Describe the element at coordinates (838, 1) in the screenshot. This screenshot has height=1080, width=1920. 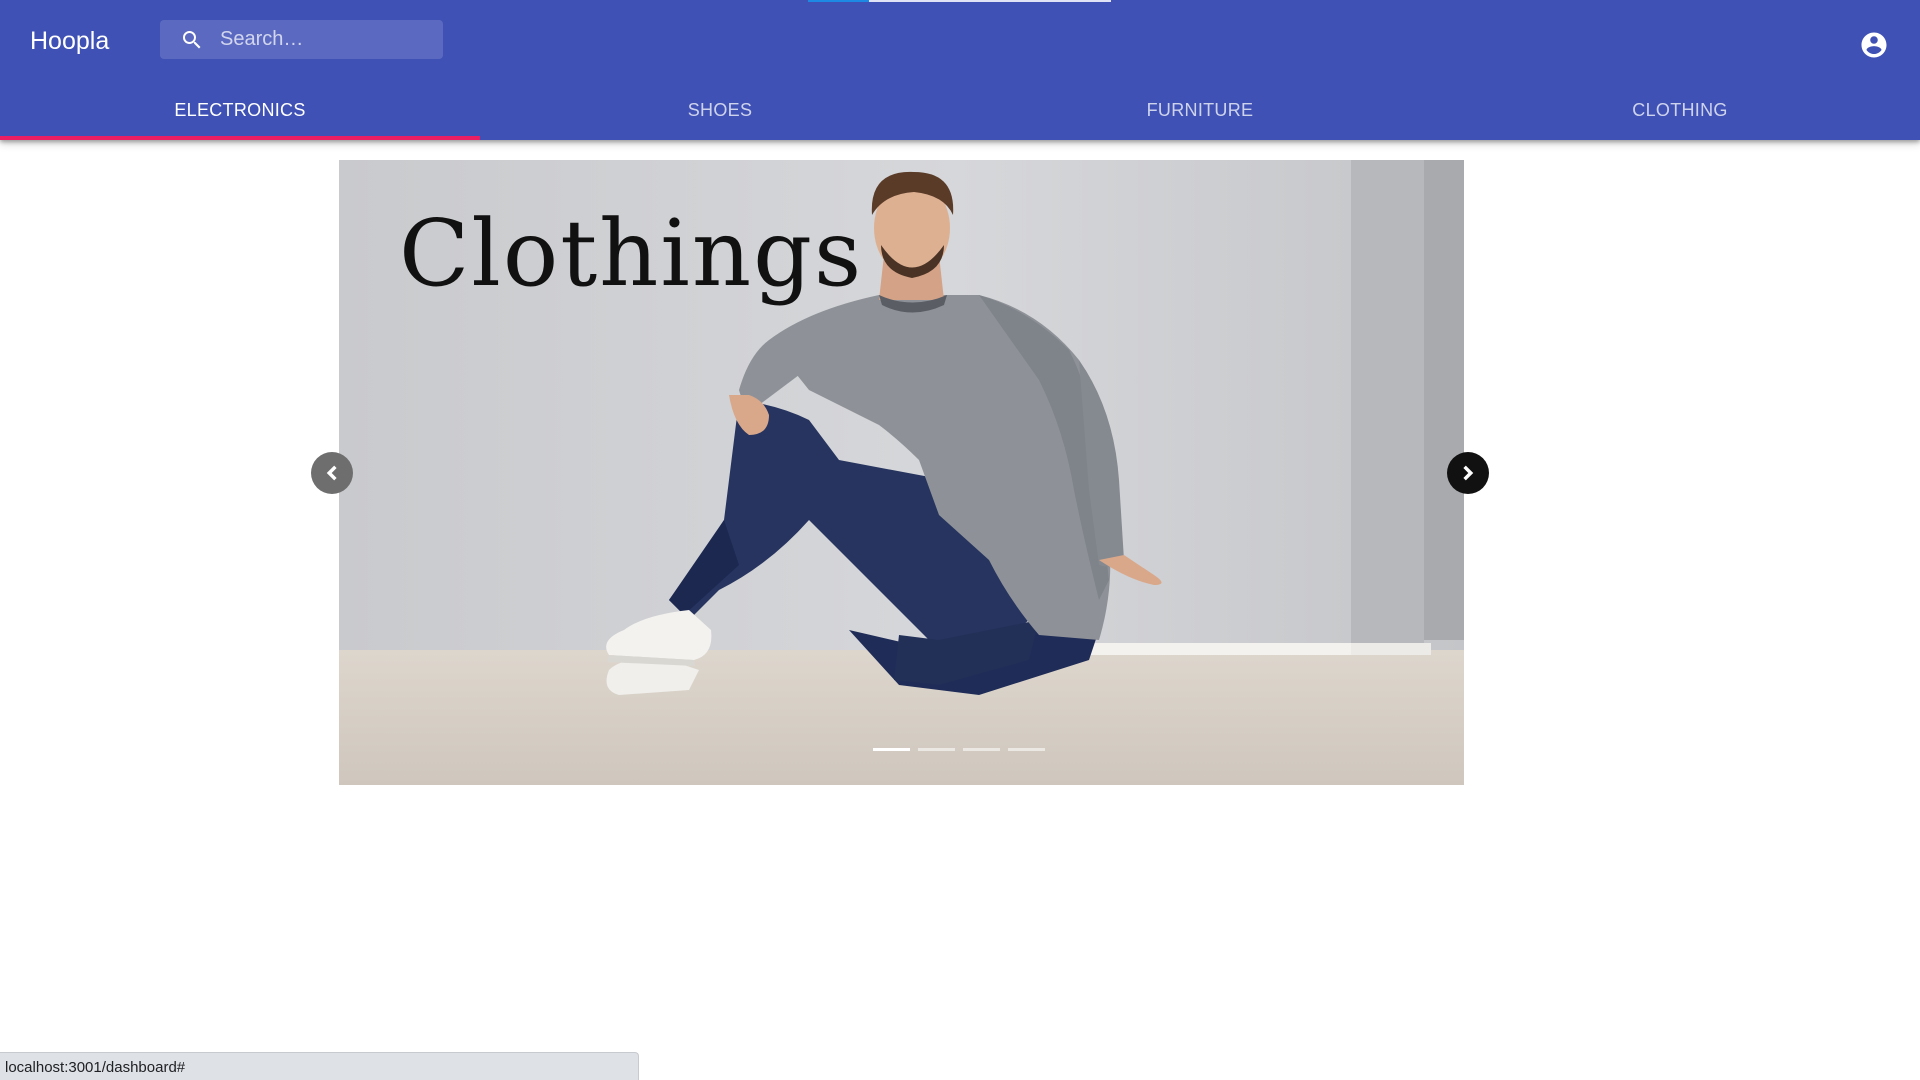
I see `loading-bar-fill` at that location.